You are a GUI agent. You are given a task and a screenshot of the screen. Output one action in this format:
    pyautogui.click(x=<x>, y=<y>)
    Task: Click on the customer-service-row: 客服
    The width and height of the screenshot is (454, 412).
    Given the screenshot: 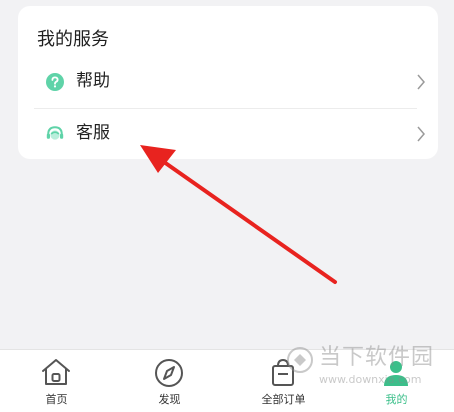 What is the action you would take?
    pyautogui.click(x=228, y=135)
    